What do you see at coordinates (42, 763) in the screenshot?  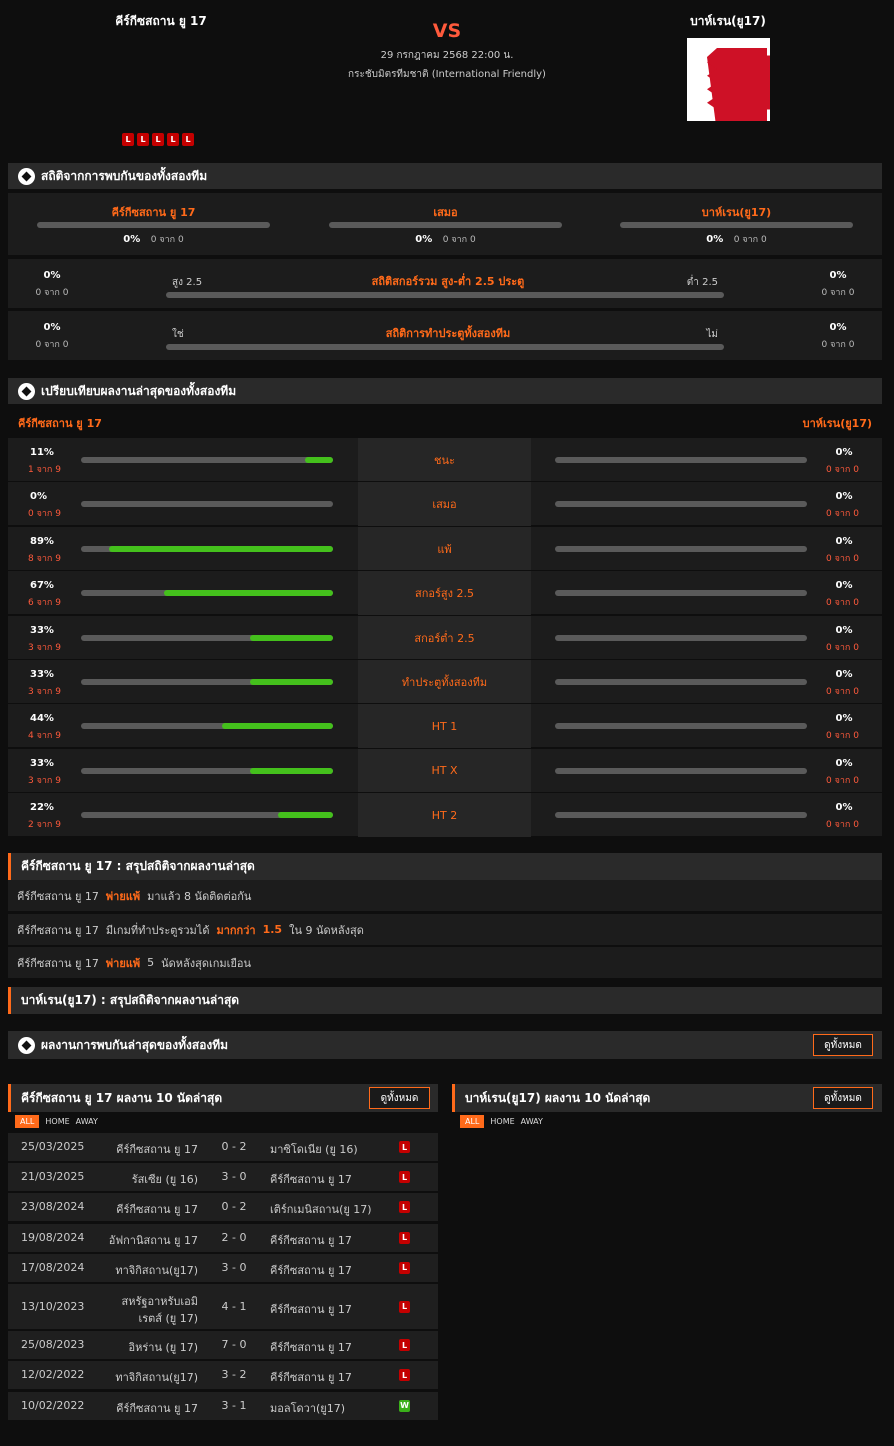 I see `compare-home-pct: 33%` at bounding box center [42, 763].